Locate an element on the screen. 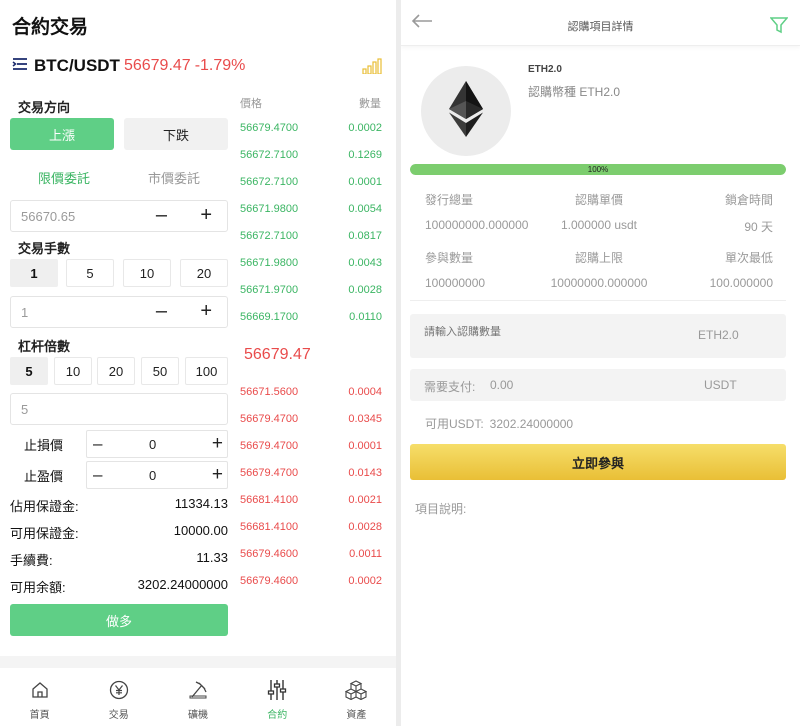 The width and height of the screenshot is (800, 726). orderbook-row: 56671.5600 0.0004 is located at coordinates (311, 391).